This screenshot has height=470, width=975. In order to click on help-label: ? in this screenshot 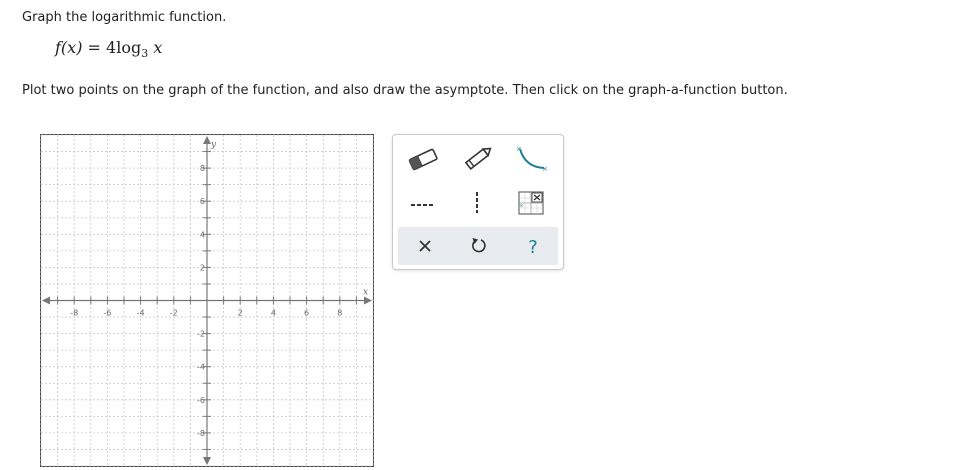, I will do `click(533, 247)`.